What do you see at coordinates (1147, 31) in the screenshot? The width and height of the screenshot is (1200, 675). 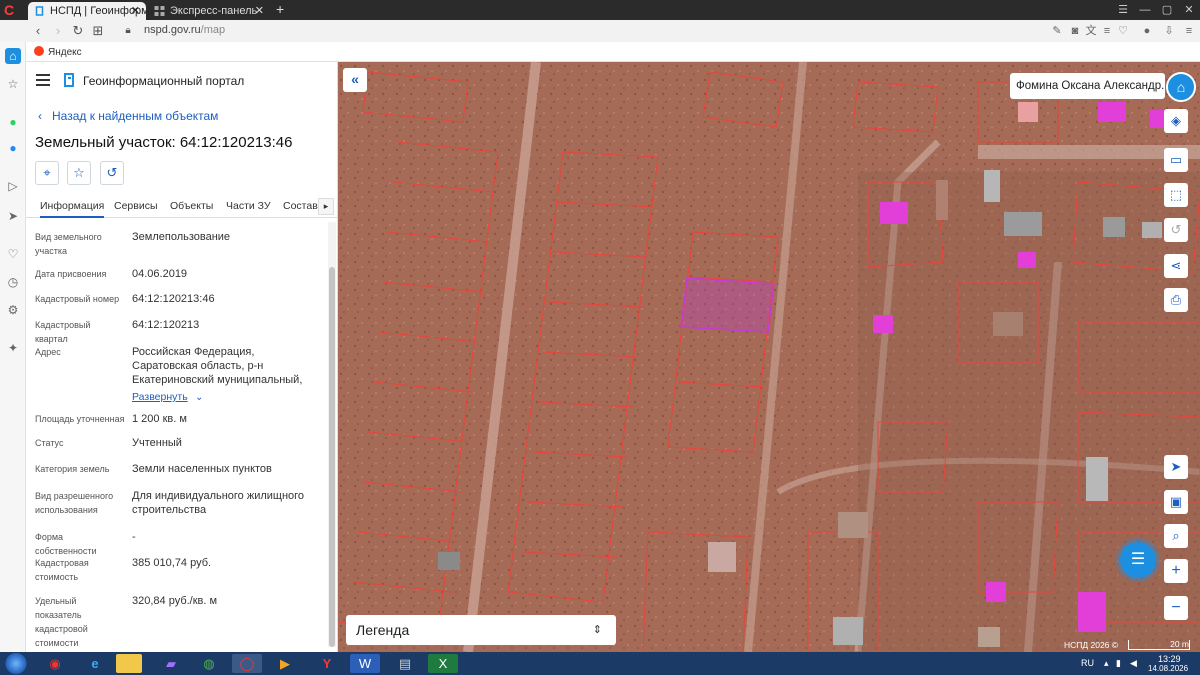 I see `profile-icon: ●` at bounding box center [1147, 31].